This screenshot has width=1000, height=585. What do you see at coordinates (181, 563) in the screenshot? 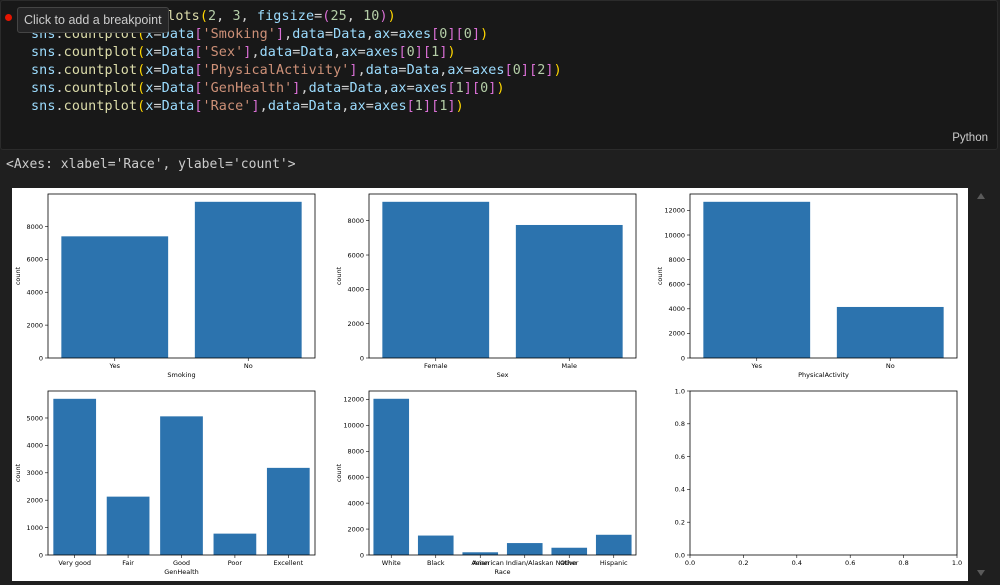
I see `x-tick-label: Good` at bounding box center [181, 563].